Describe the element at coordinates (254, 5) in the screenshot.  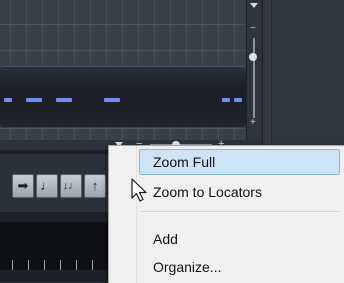
I see `triangle-down-icon` at that location.